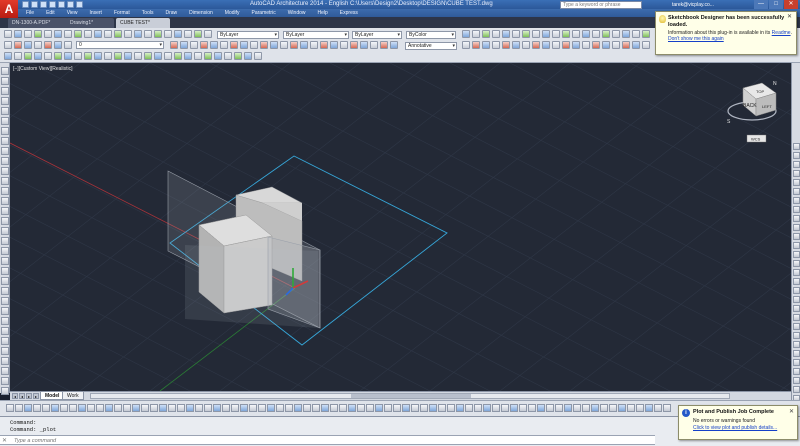 This screenshot has height=446, width=800. What do you see at coordinates (411, 396) in the screenshot?
I see `scroll-thumb` at bounding box center [411, 396].